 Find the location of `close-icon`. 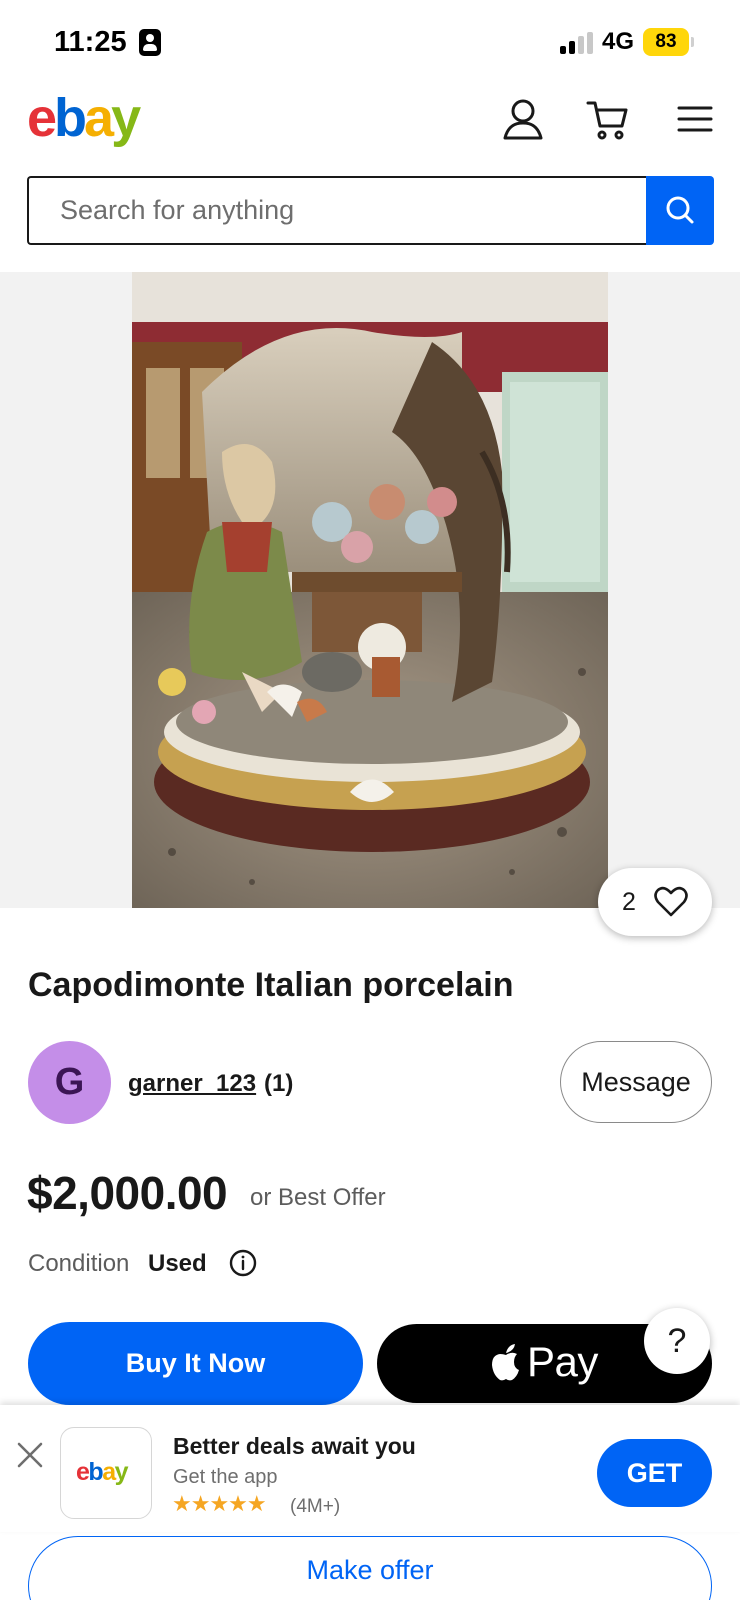

close-icon is located at coordinates (30, 1455).